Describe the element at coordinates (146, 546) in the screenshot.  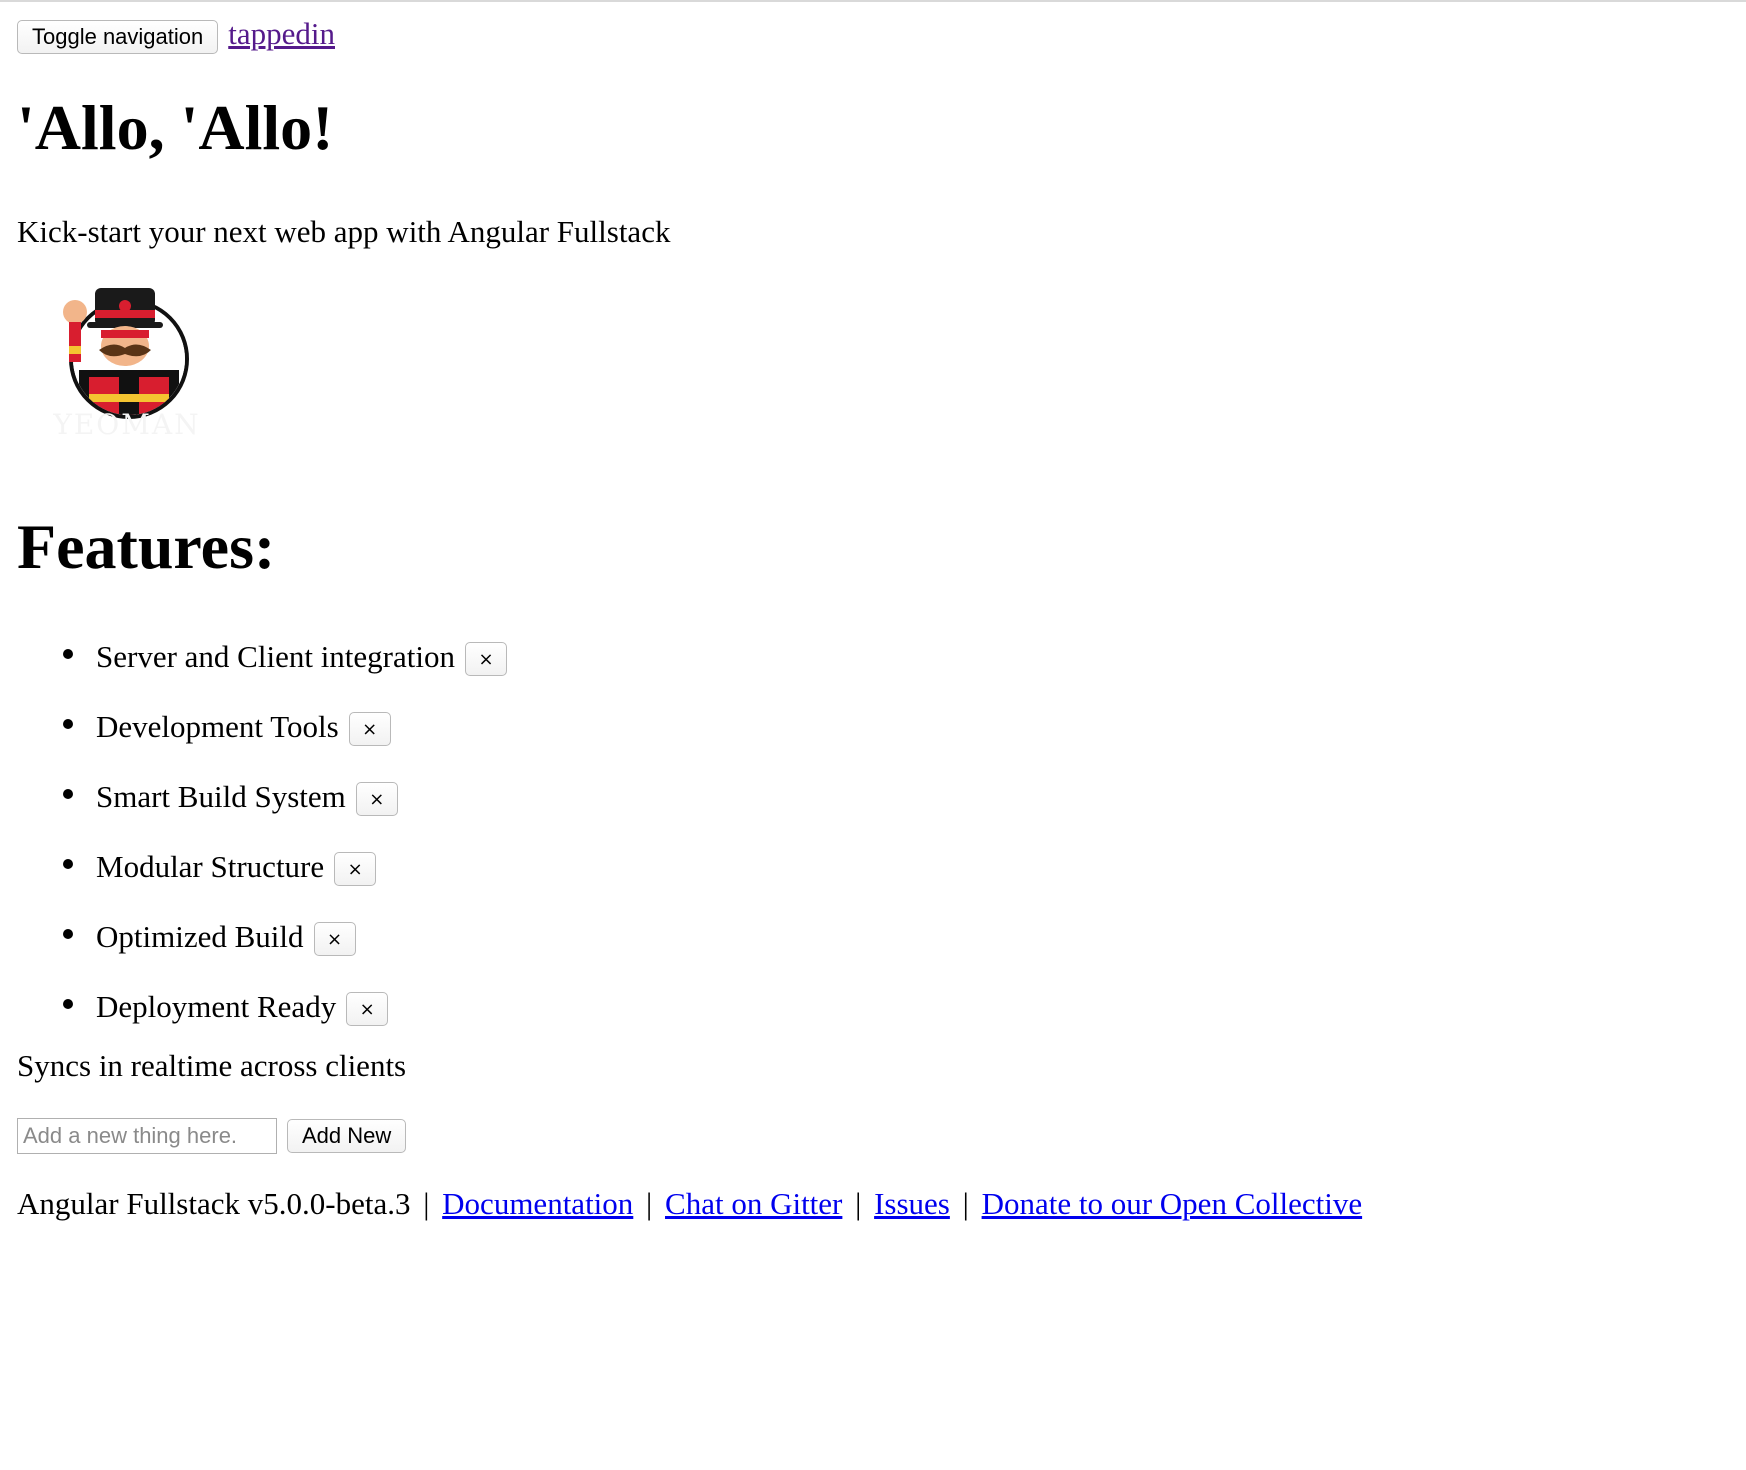
I see `features-title: Features:` at that location.